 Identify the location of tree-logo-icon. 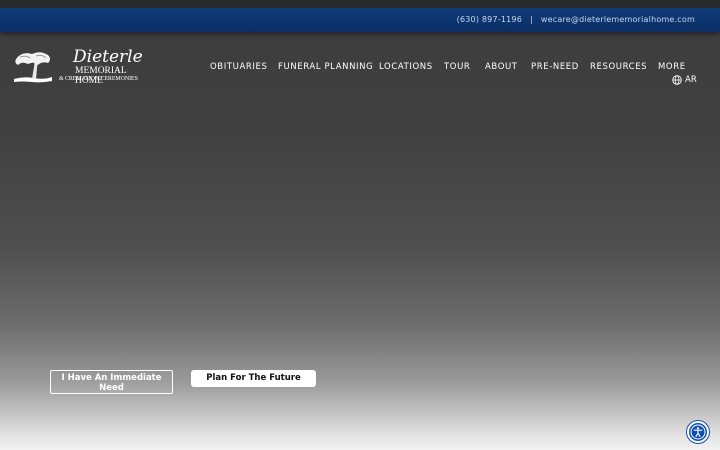
(33, 67).